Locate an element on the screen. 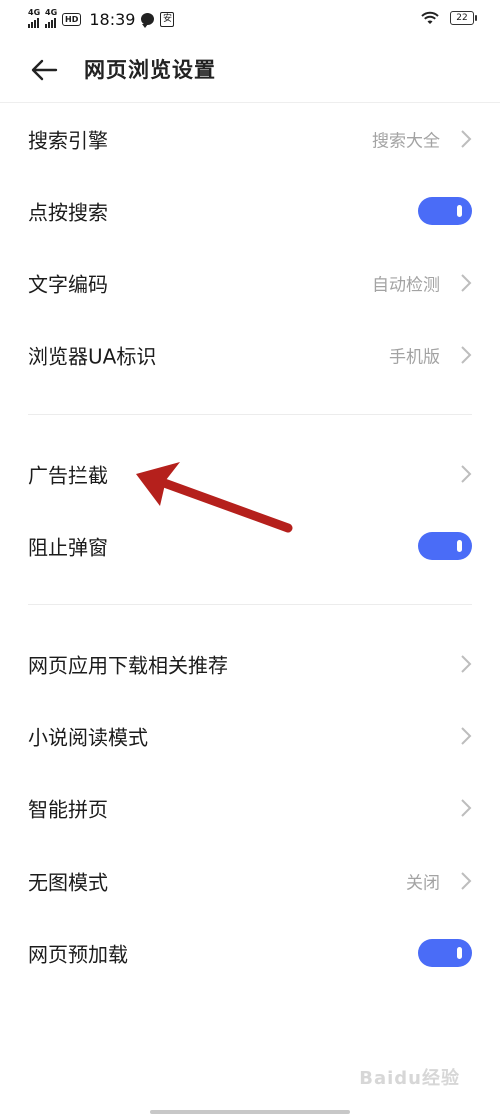  setting-value: 关闭 is located at coordinates (423, 883).